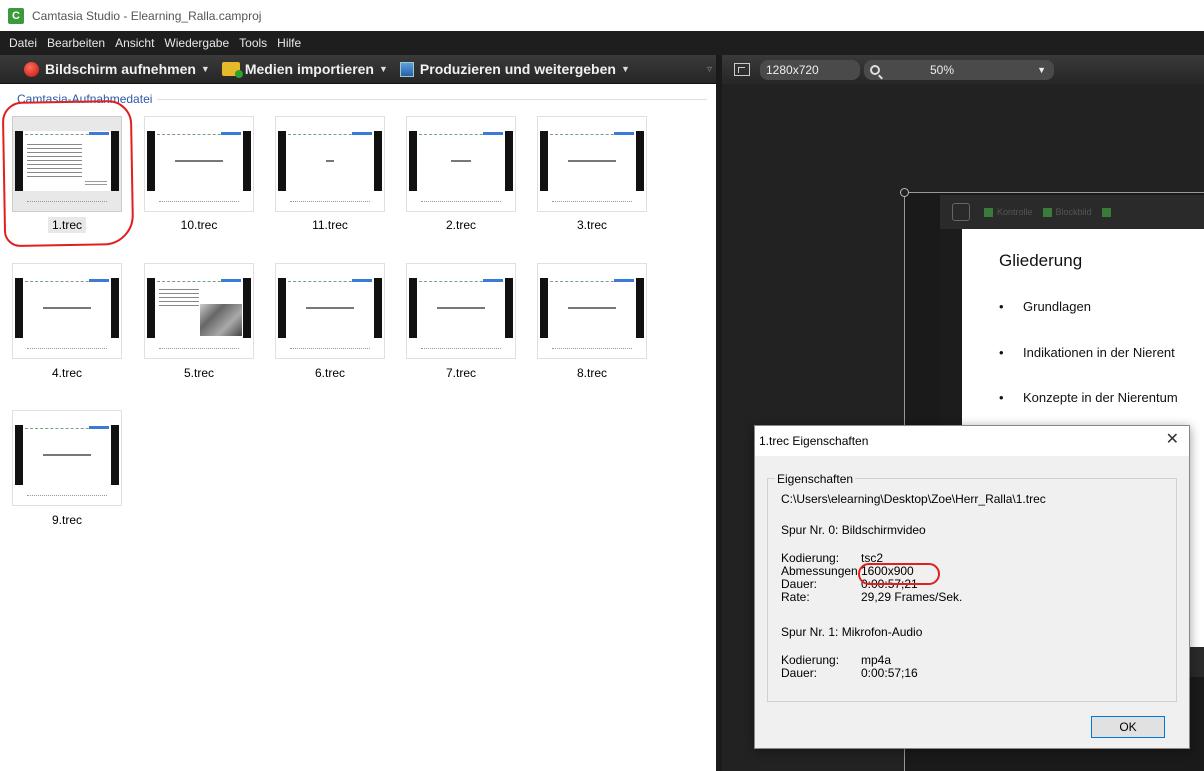 This screenshot has height=771, width=1204. Describe the element at coordinates (309, 69) in the screenshot. I see `import-media-label: Medien importieren` at that location.